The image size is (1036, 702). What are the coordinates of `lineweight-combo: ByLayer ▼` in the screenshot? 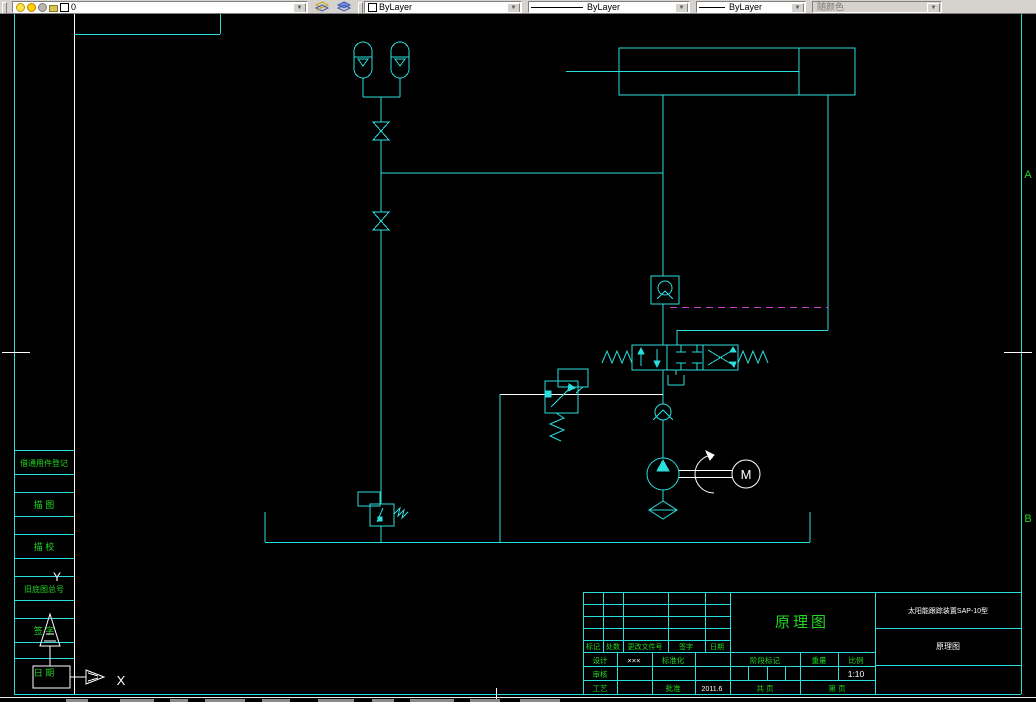 It's located at (751, 7).